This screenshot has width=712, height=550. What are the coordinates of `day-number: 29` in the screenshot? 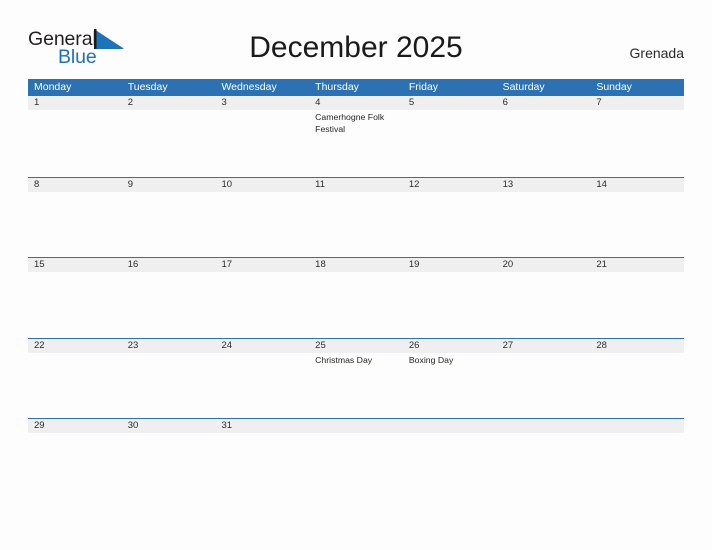 It's located at (39, 425).